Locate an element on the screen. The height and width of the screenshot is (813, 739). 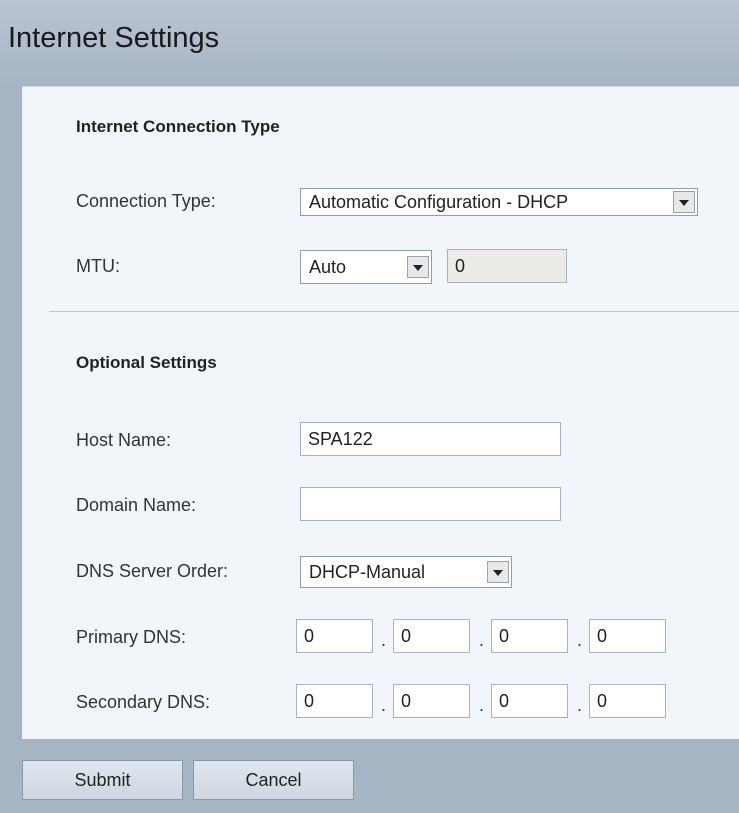
dns-order-select: DHCP-Manual is located at coordinates (406, 572).